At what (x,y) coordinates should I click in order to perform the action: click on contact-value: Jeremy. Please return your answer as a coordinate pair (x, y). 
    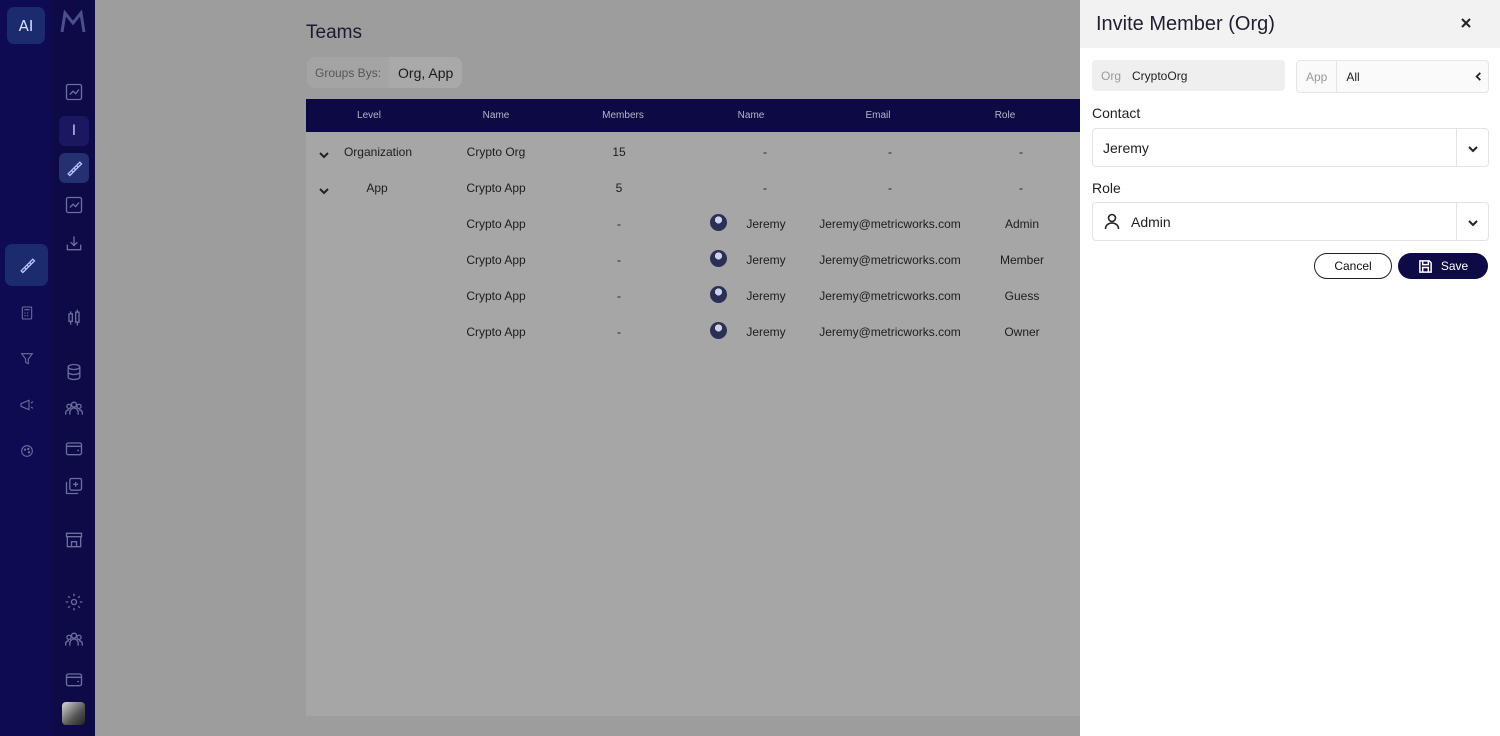
    Looking at the image, I should click on (1126, 148).